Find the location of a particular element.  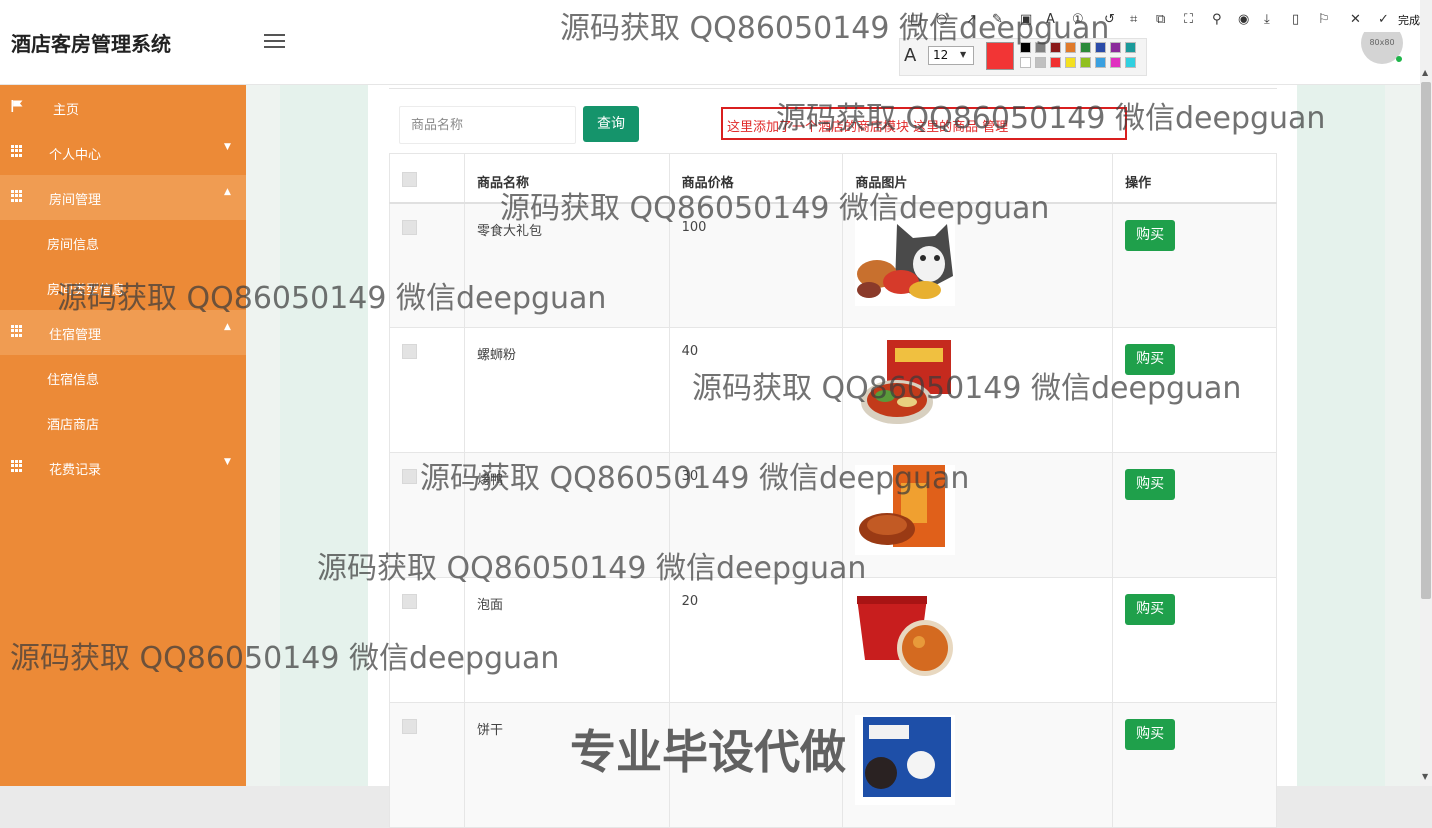

select-all-cell is located at coordinates (427, 178).